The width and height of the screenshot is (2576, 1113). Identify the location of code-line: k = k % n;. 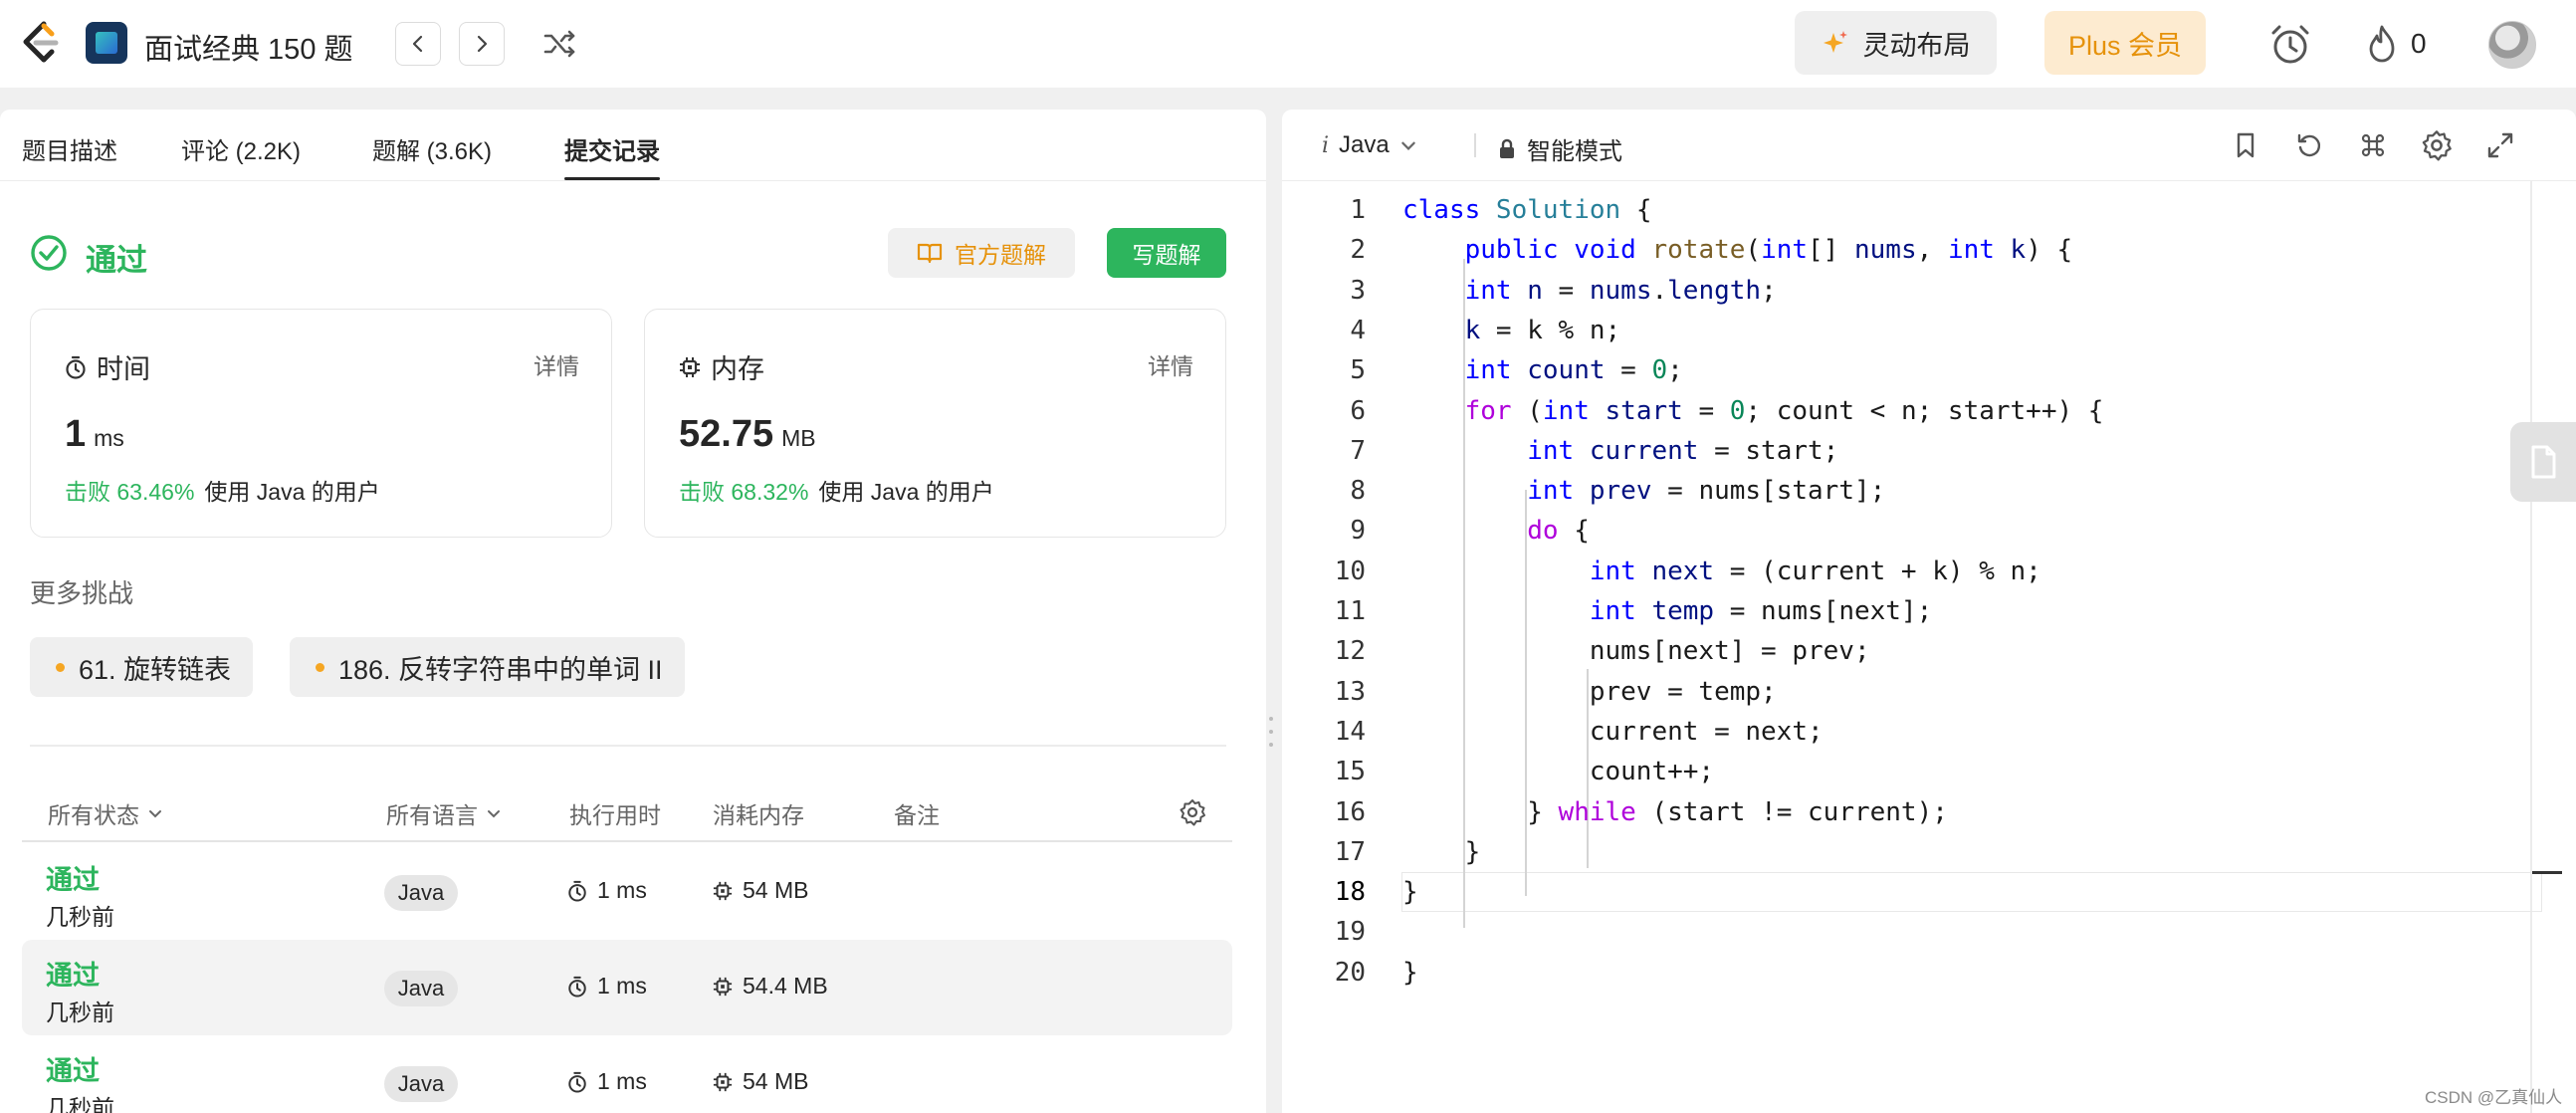
(1511, 330).